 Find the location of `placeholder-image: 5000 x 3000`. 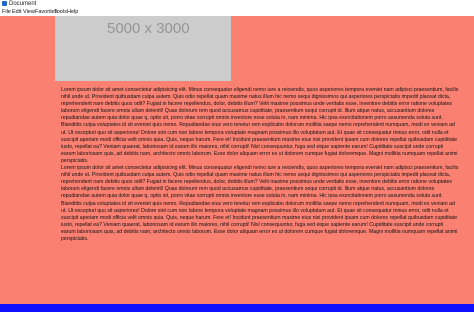

placeholder-image: 5000 x 3000 is located at coordinates (143, 48).